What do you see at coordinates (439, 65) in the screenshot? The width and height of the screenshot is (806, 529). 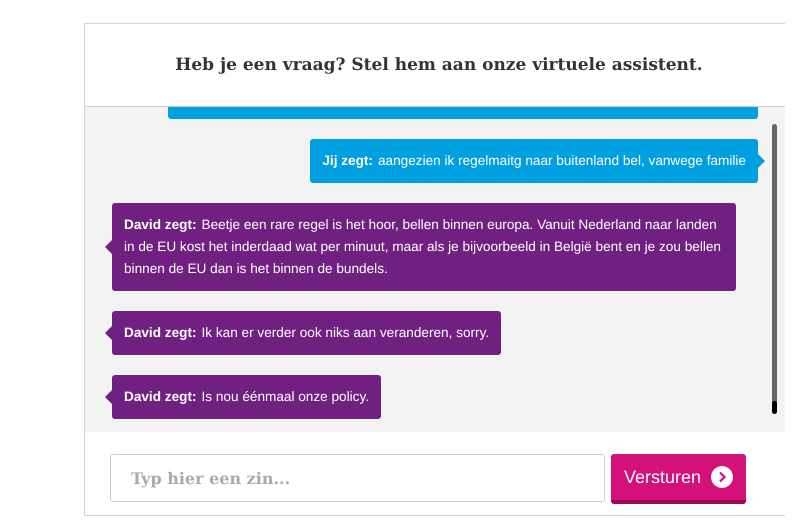 I see `header-title: Heb je een vraag? Stel hem aan onze virtuele assistent.` at bounding box center [439, 65].